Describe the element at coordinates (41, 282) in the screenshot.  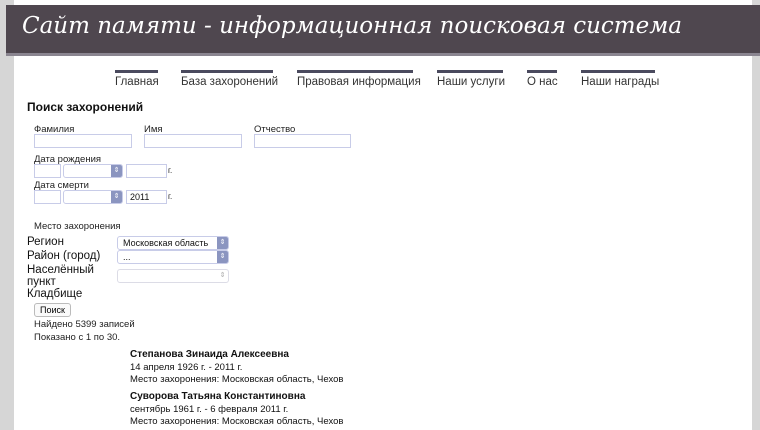
I see `locality-label-2: пункт` at that location.